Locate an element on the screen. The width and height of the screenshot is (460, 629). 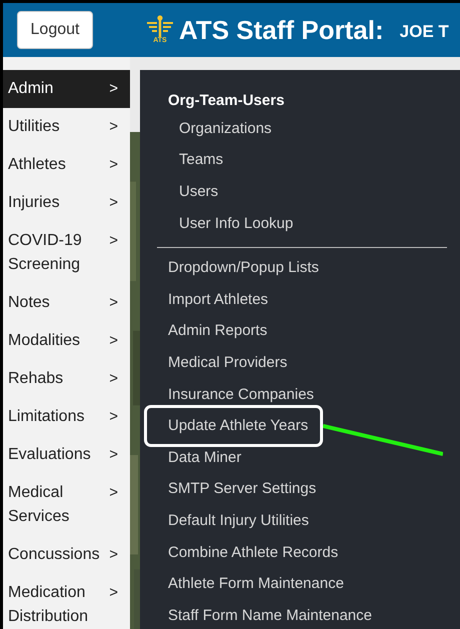
sidebar-item: Admin > is located at coordinates (66, 89).